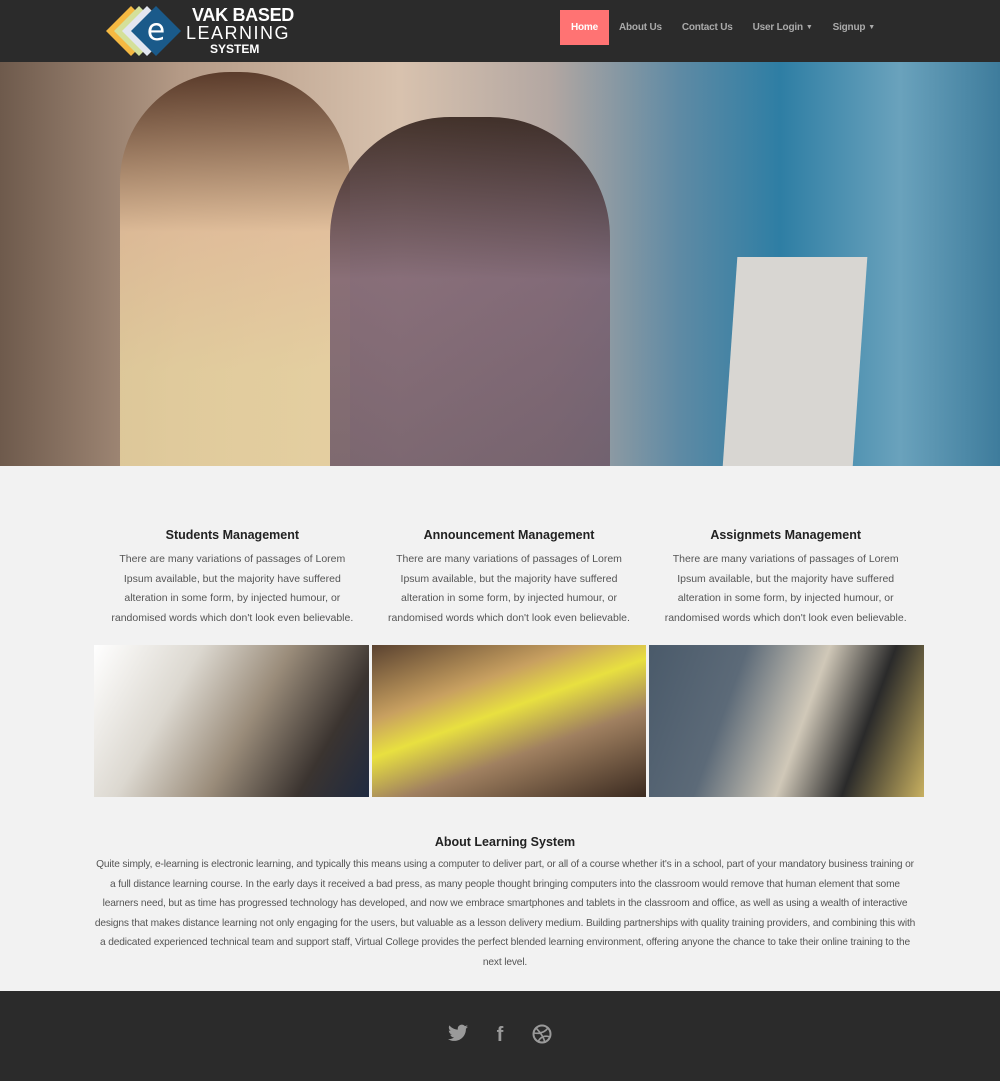 Image resolution: width=1000 pixels, height=1081 pixels. Describe the element at coordinates (231, 721) in the screenshot. I see `feature-image-laptop-typing` at that location.